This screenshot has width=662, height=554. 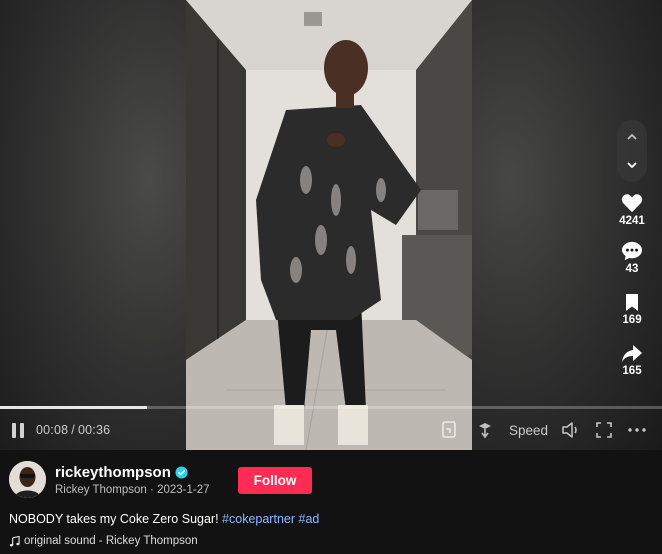 I want to click on volume-button, so click(x=571, y=430).